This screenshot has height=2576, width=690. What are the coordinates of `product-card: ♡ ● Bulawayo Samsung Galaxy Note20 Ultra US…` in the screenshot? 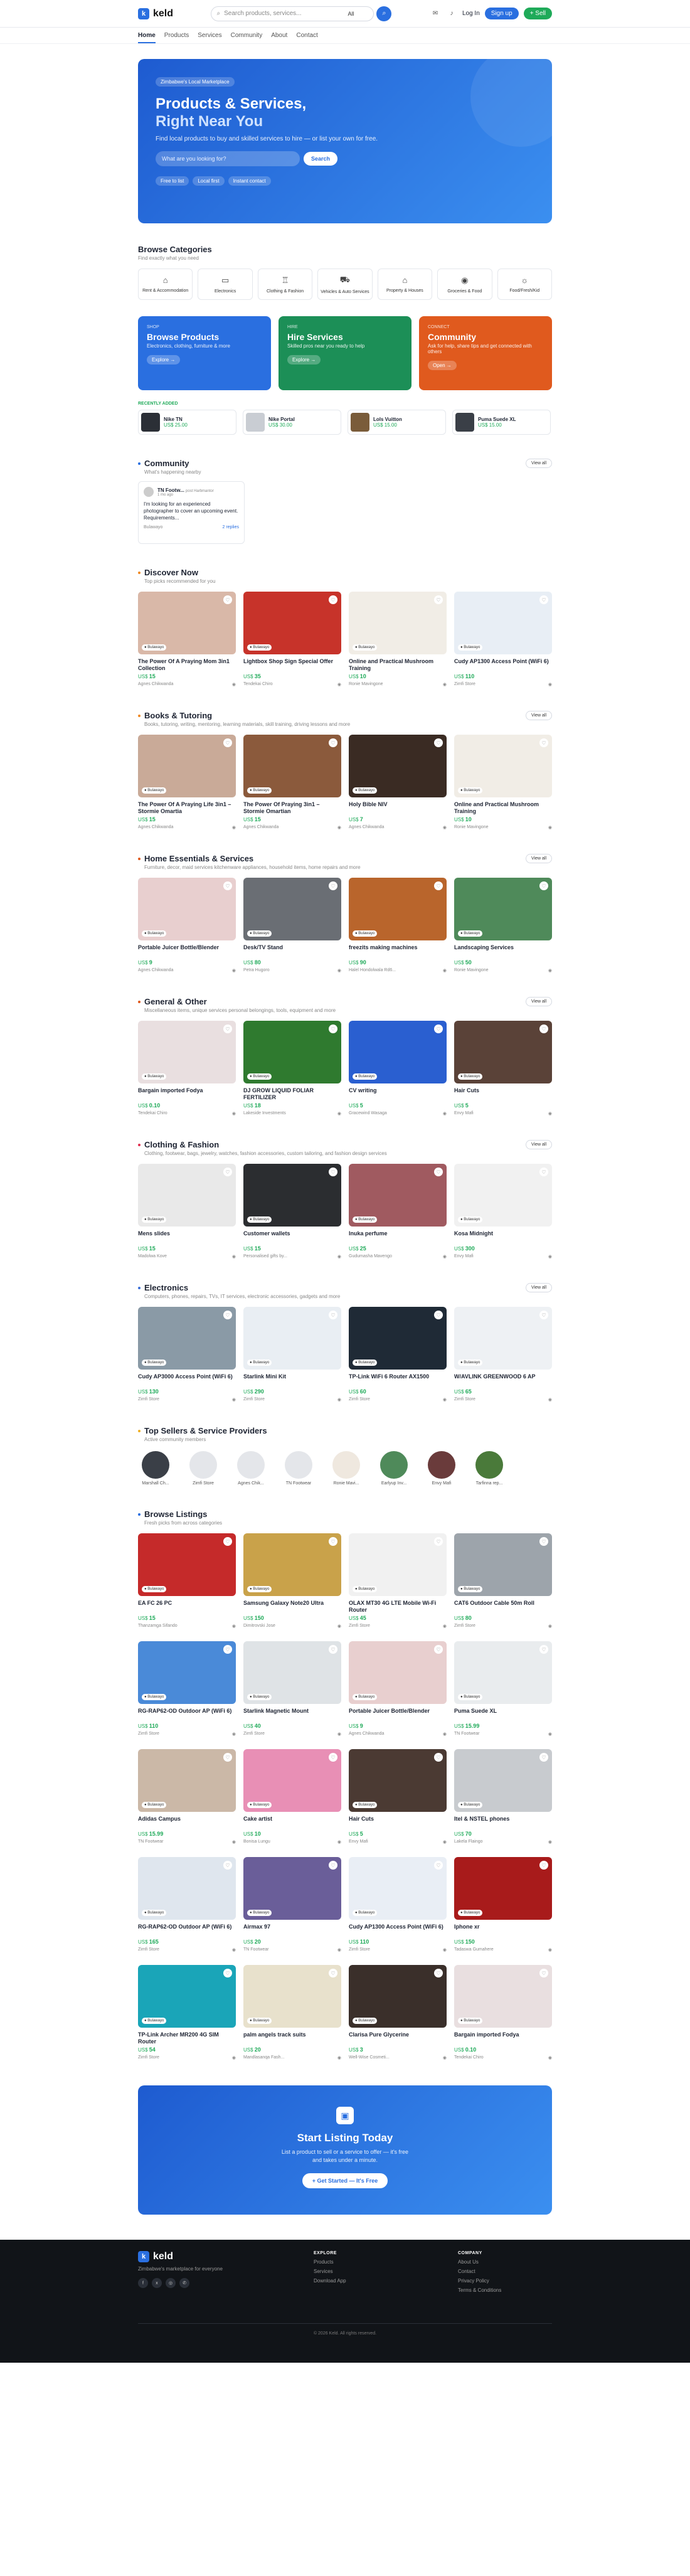 It's located at (292, 1581).